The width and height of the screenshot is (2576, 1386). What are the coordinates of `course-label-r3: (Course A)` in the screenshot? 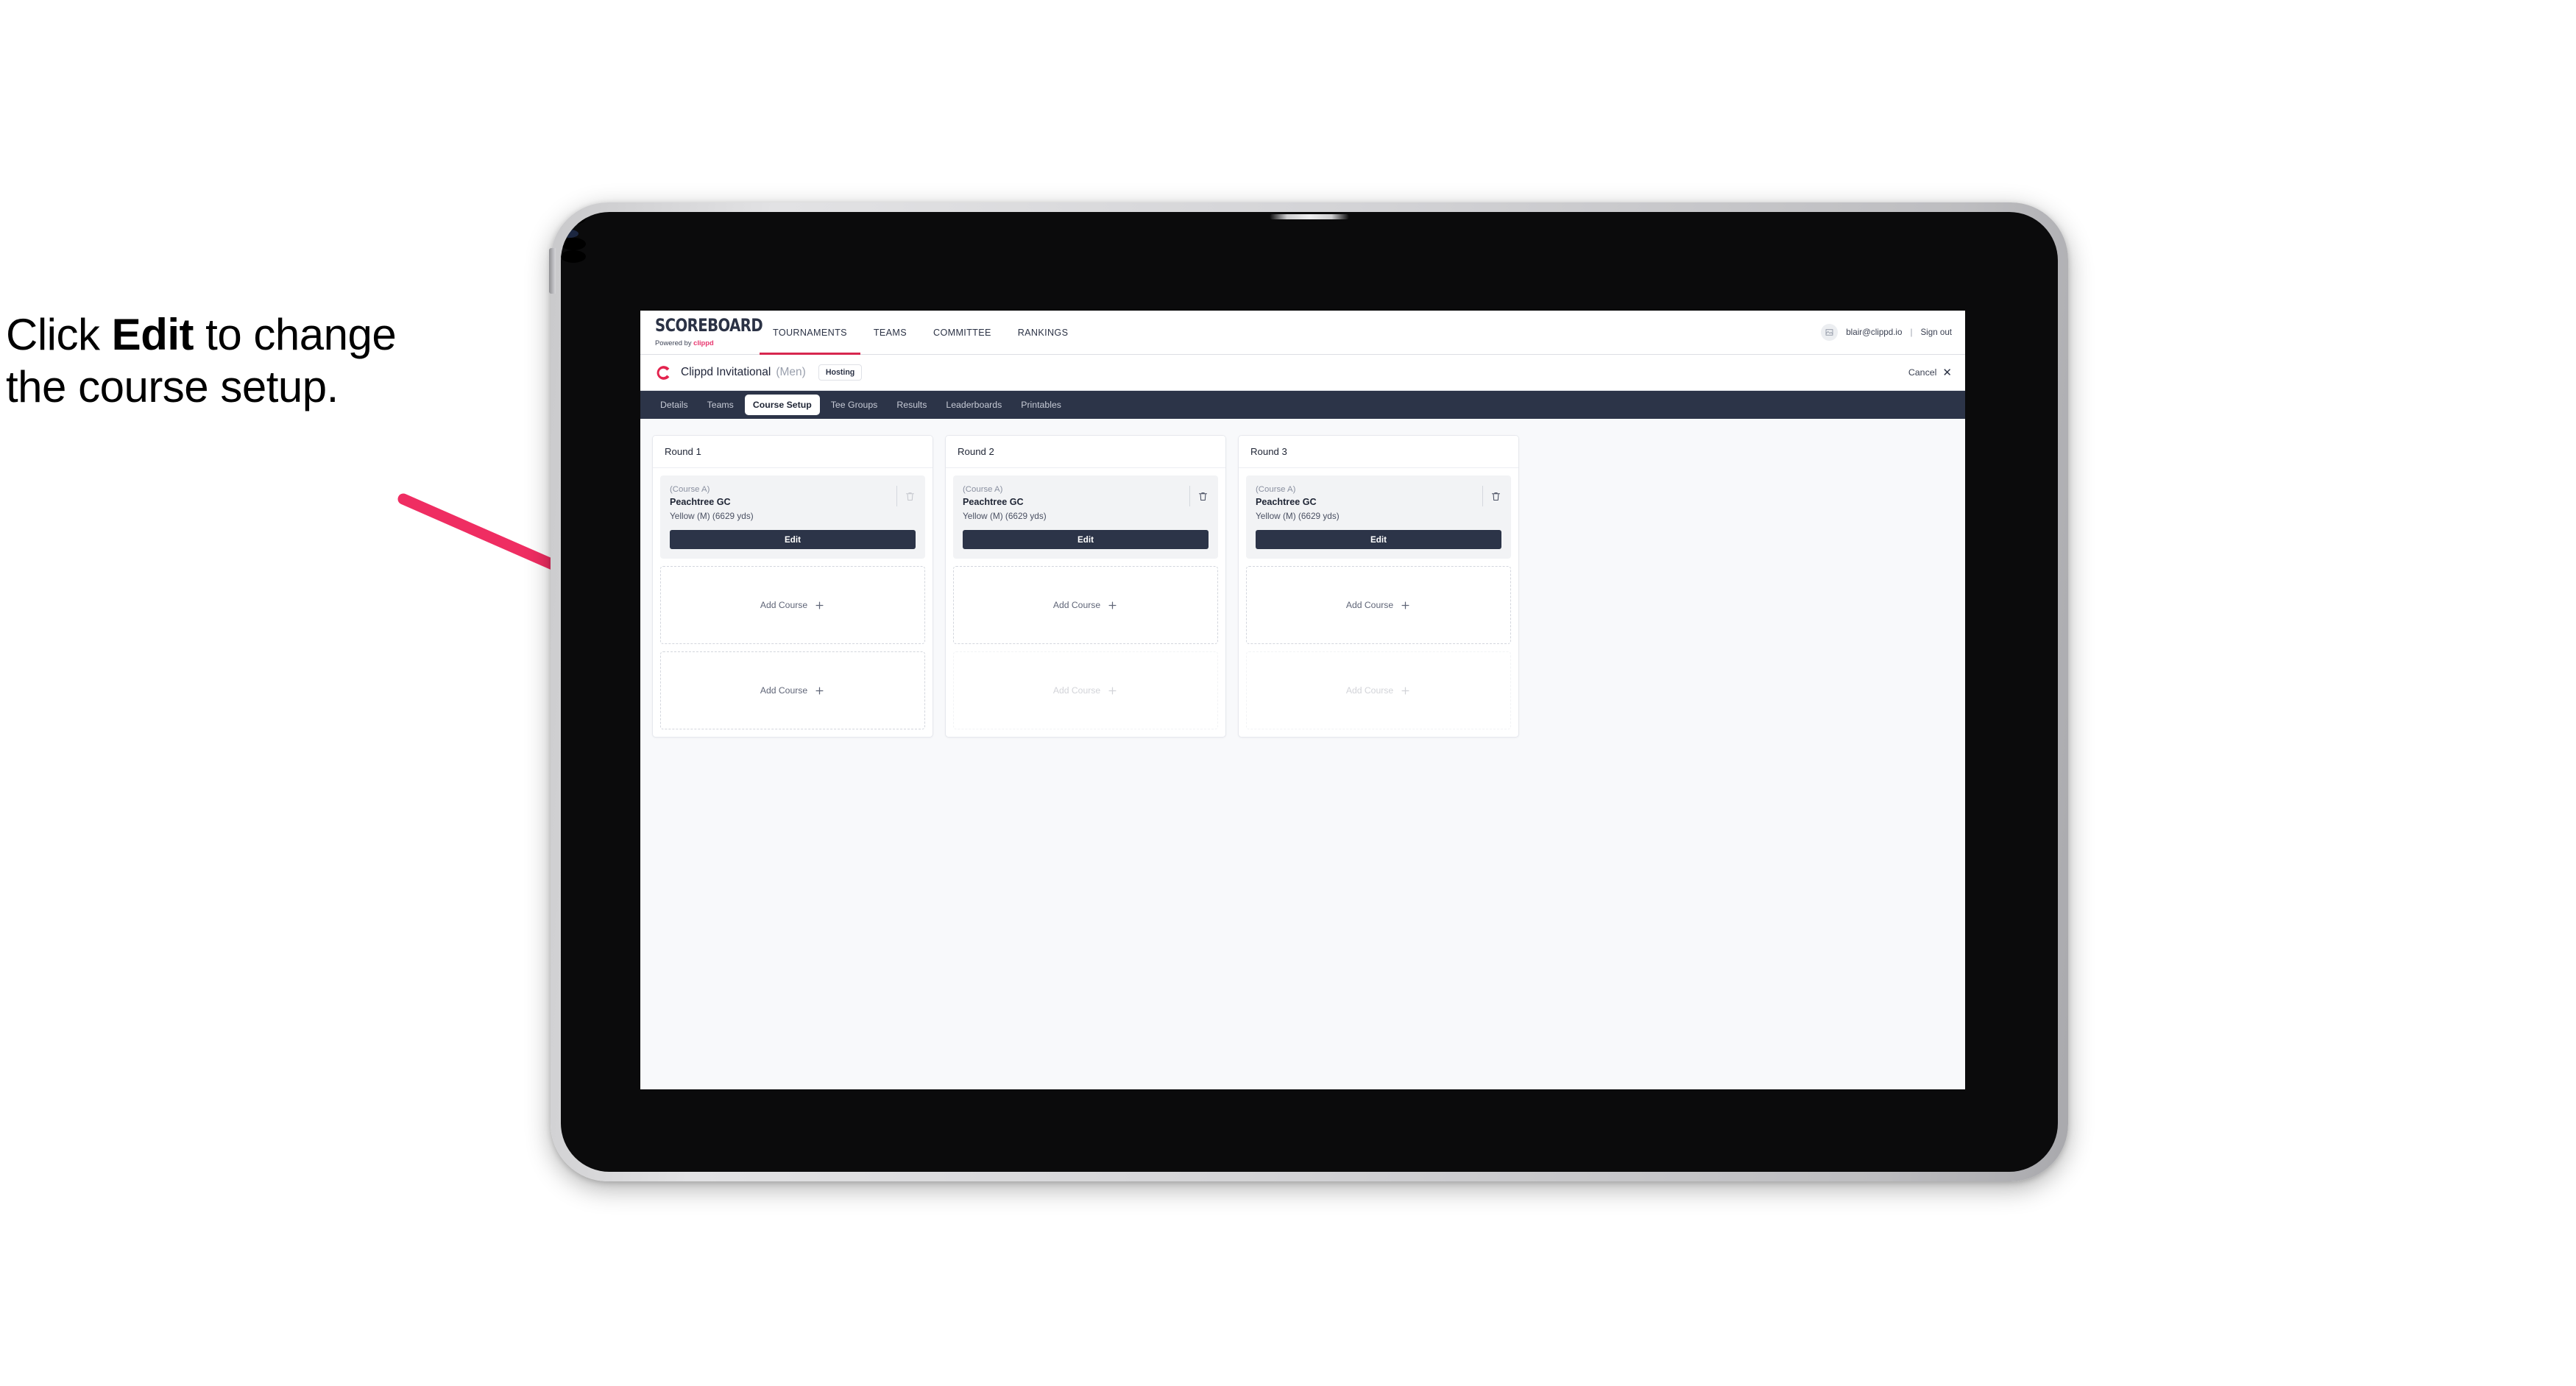 It's located at (1276, 489).